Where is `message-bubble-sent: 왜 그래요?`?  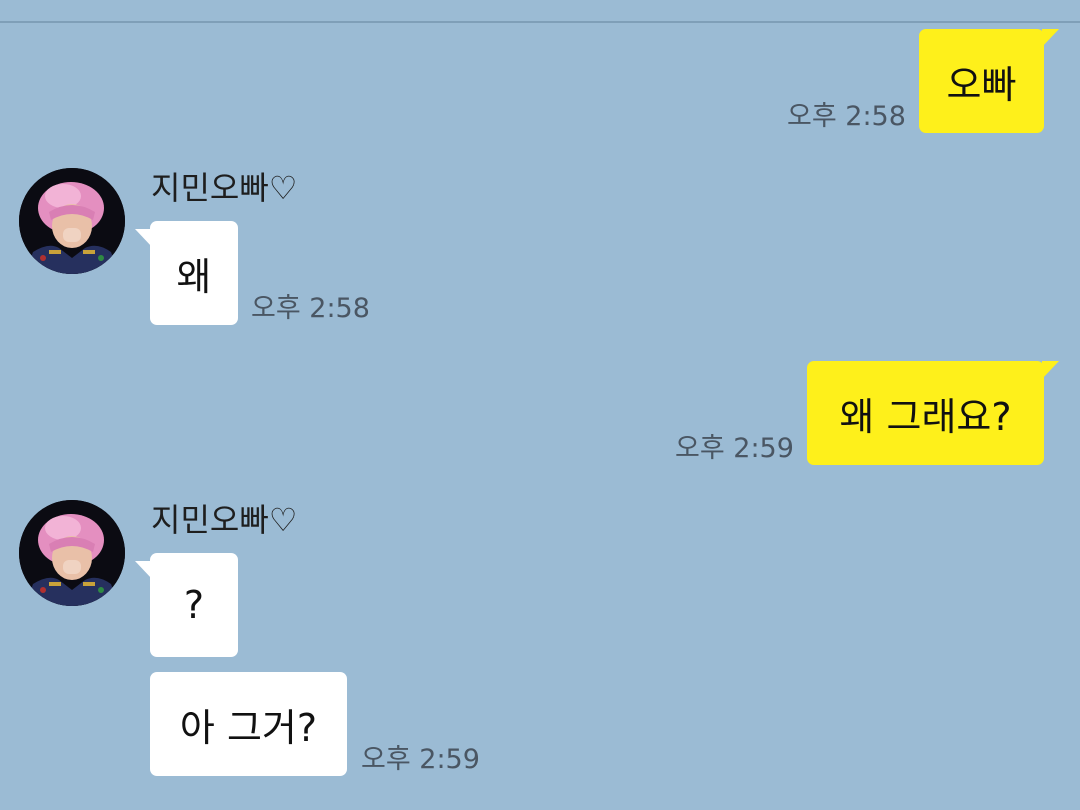 message-bubble-sent: 왜 그래요? is located at coordinates (933, 413).